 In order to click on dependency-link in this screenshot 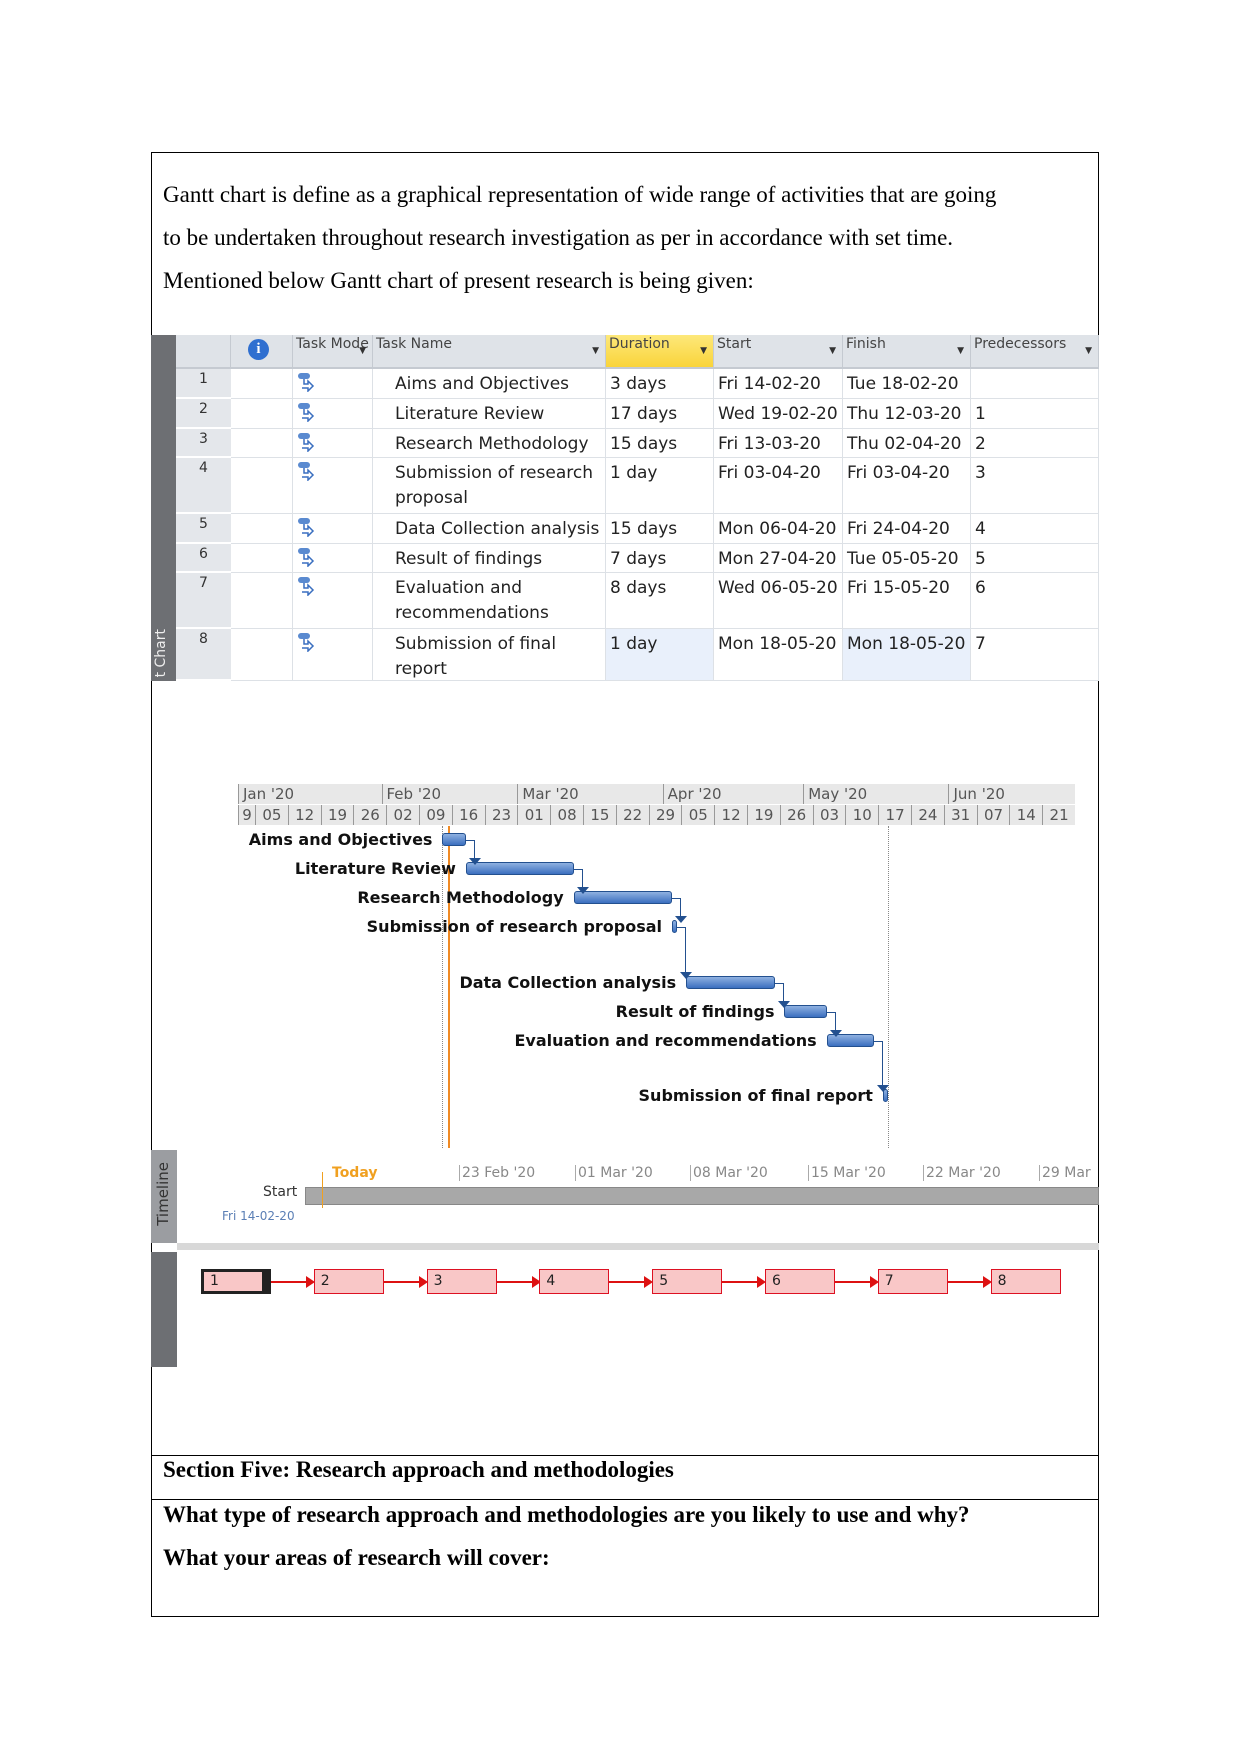, I will do `click(830, 1012)`.